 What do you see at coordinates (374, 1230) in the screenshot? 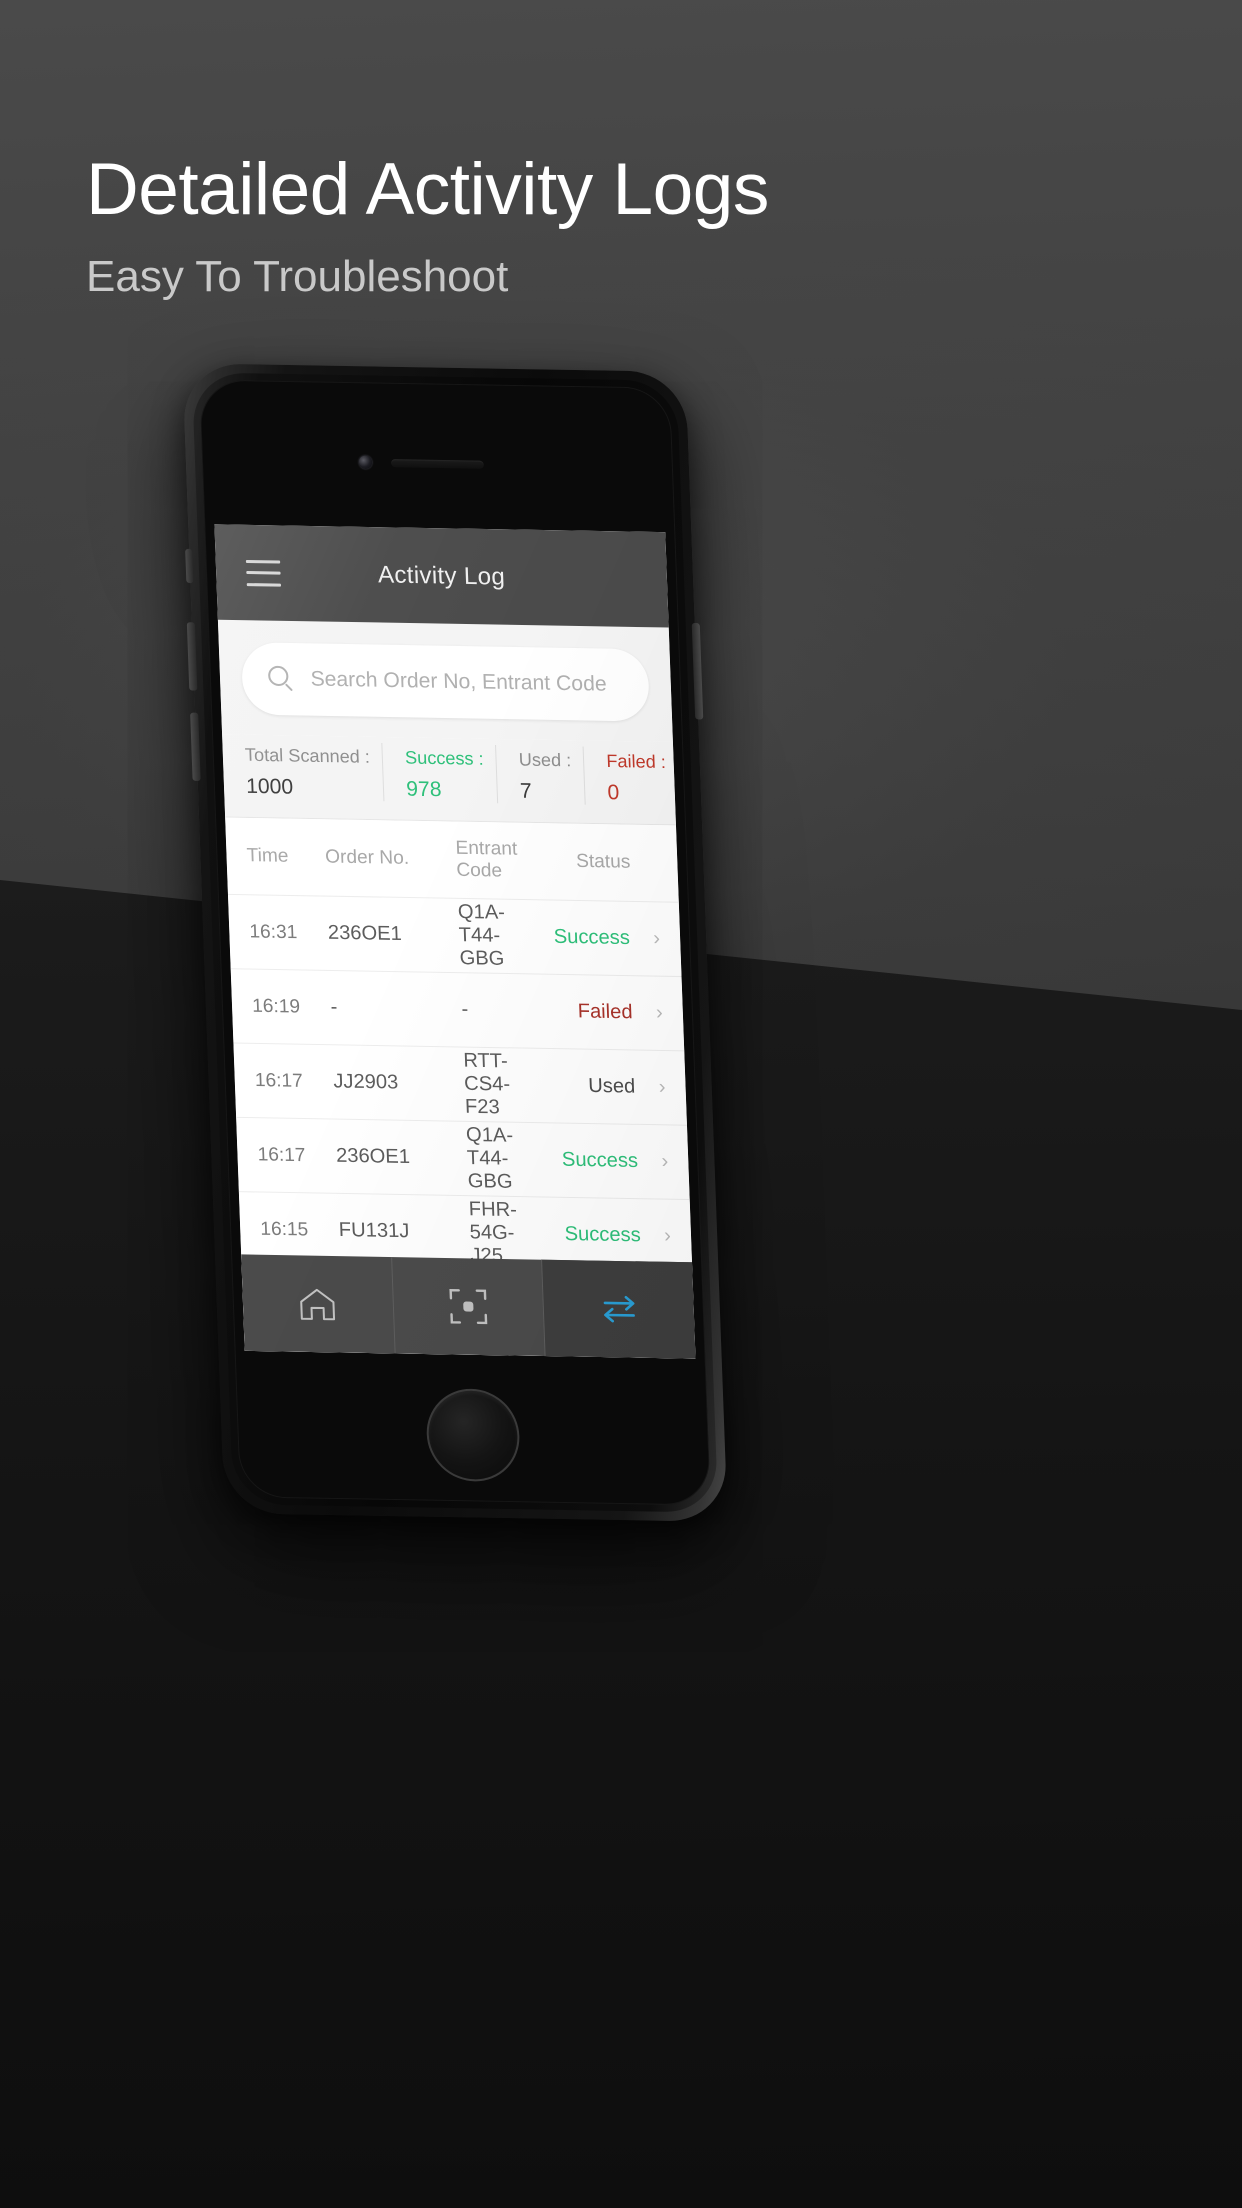
I see `row-order-no: FU131J` at bounding box center [374, 1230].